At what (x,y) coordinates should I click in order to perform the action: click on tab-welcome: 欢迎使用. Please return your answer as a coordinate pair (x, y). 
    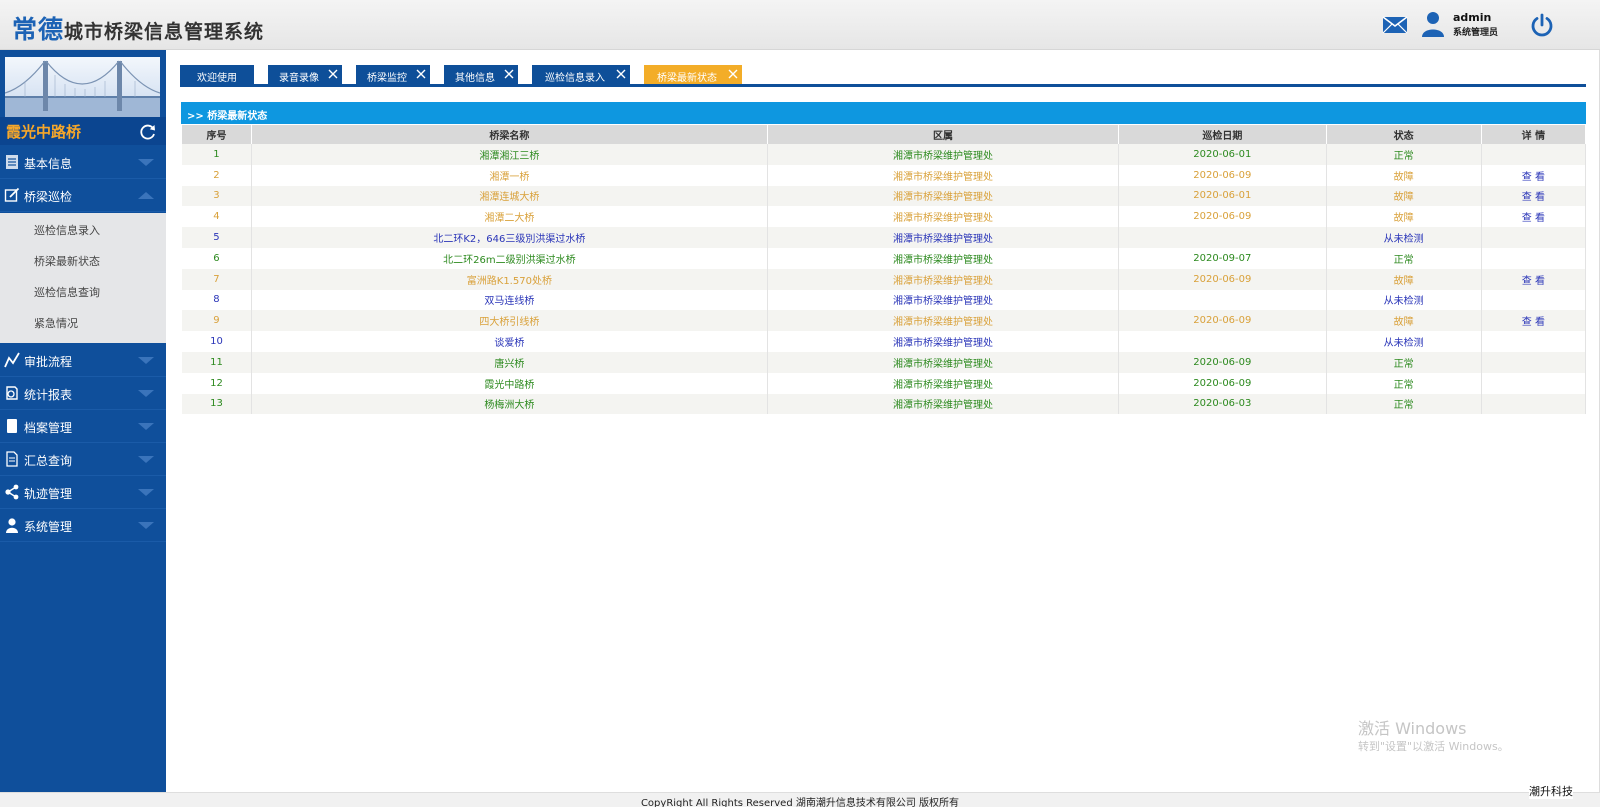
    Looking at the image, I should click on (217, 74).